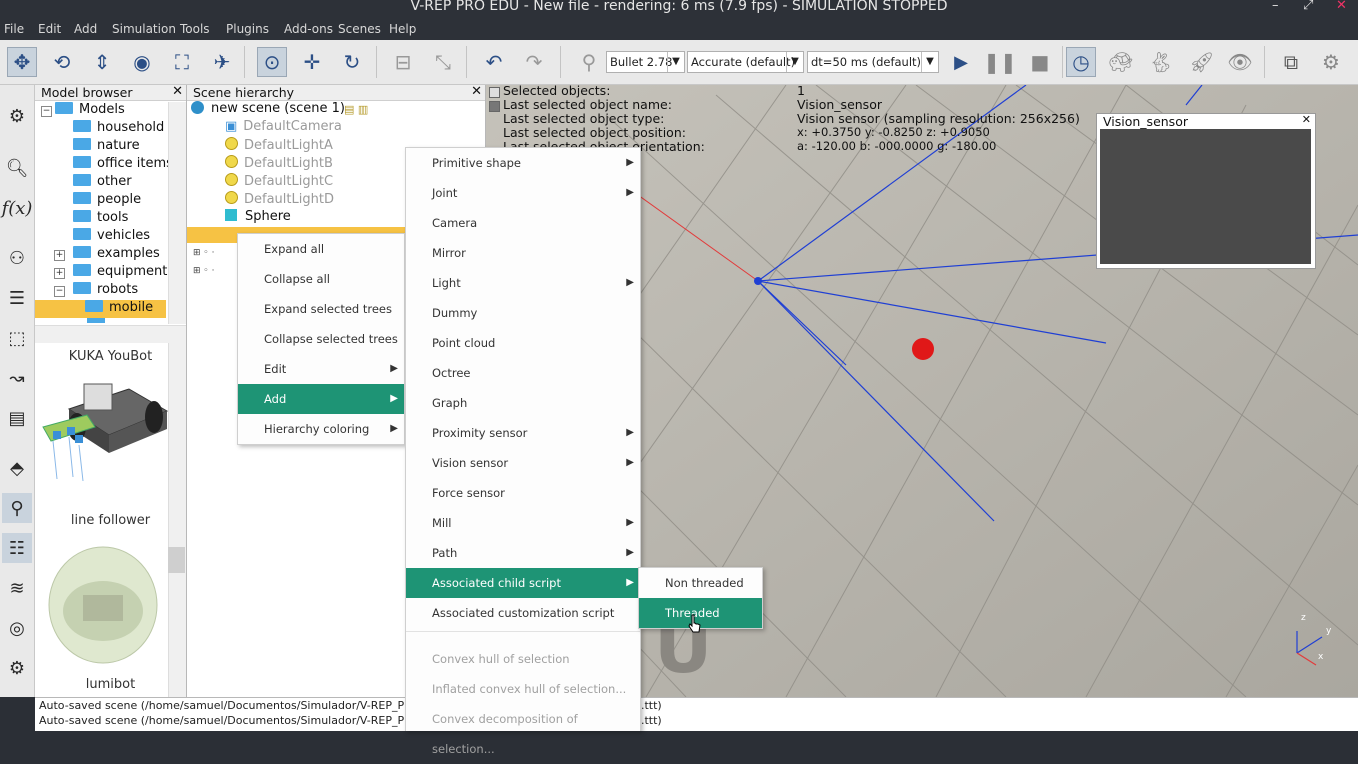 The height and width of the screenshot is (764, 1358). What do you see at coordinates (1206, 191) in the screenshot?
I see `vision-sensor-window: Vision_sensor ✕` at bounding box center [1206, 191].